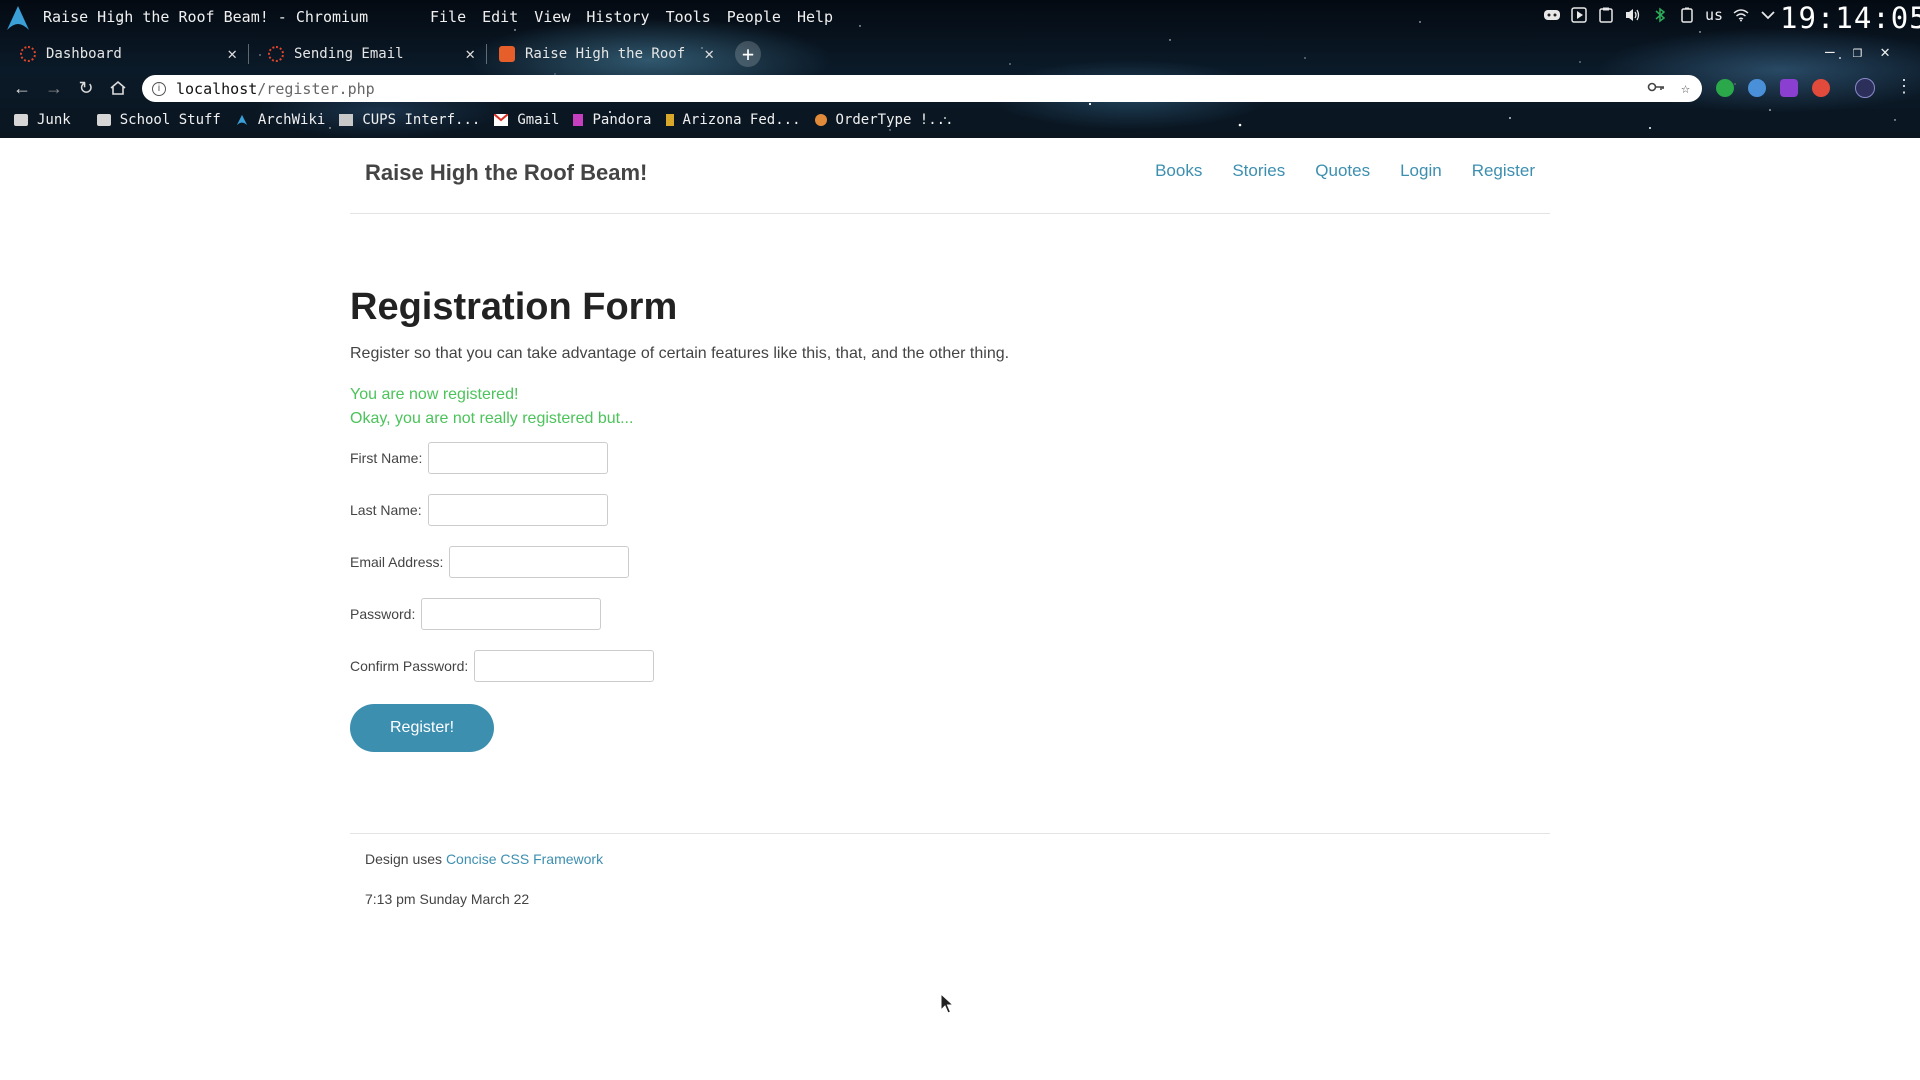  Describe the element at coordinates (365, 53) in the screenshot. I see `tab-sending-email: Sending Email ✕` at that location.